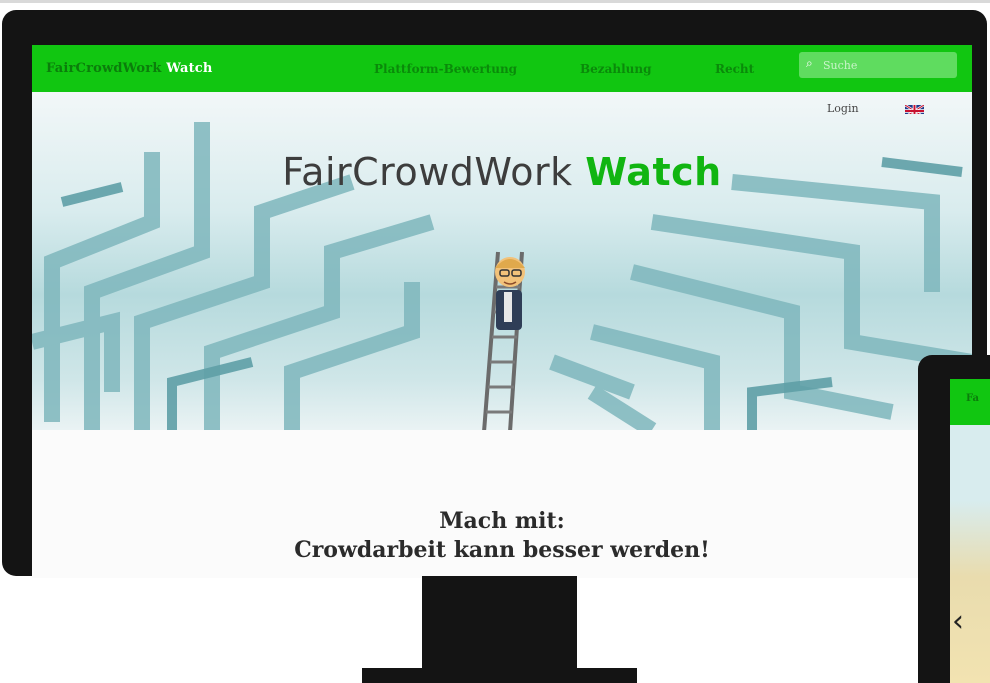 Image resolution: width=990 pixels, height=683 pixels. I want to click on tablet-device-frame: Fa ‹, so click(954, 519).